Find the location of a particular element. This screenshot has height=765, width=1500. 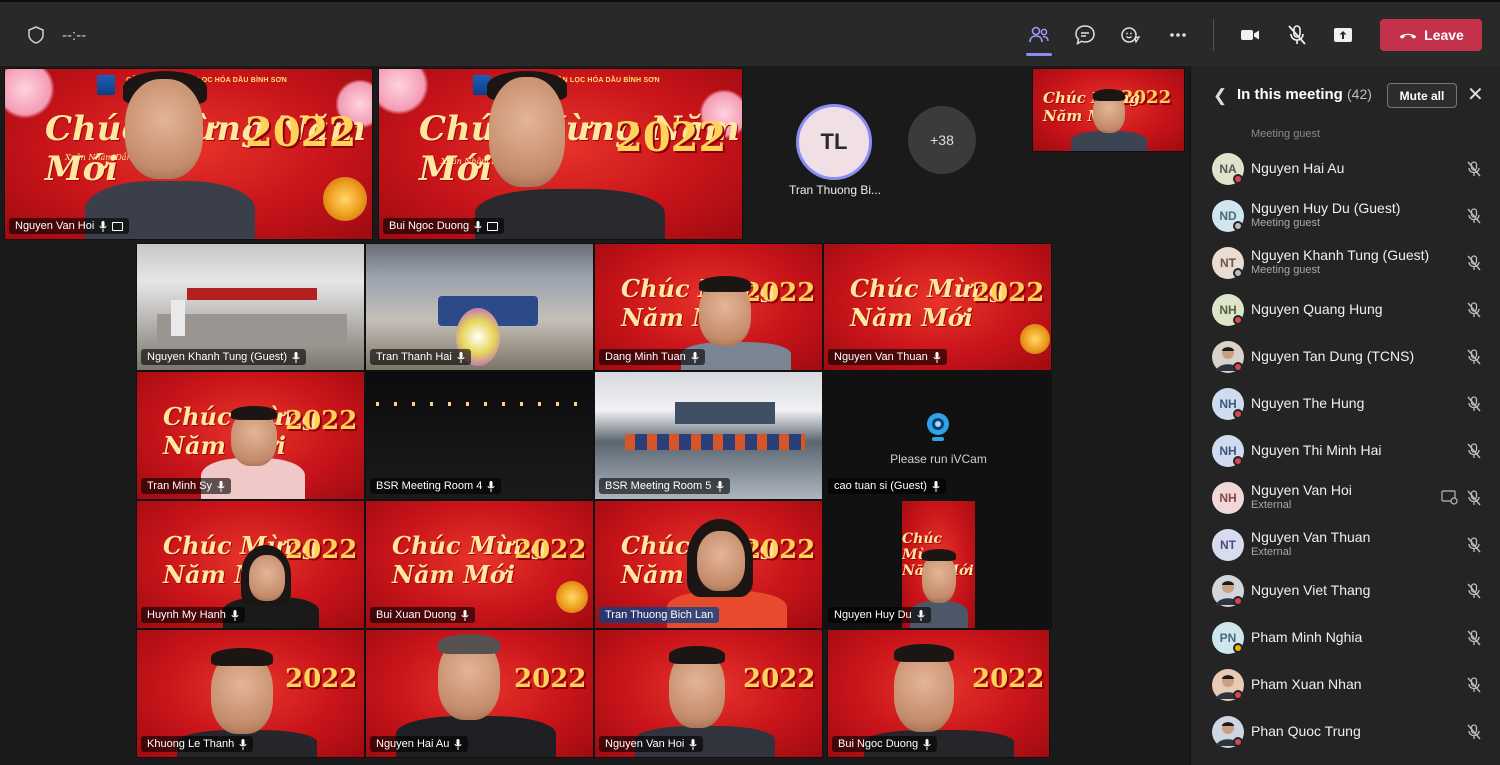

participant-name-tag: Tran Thanh Hai is located at coordinates (420, 357).